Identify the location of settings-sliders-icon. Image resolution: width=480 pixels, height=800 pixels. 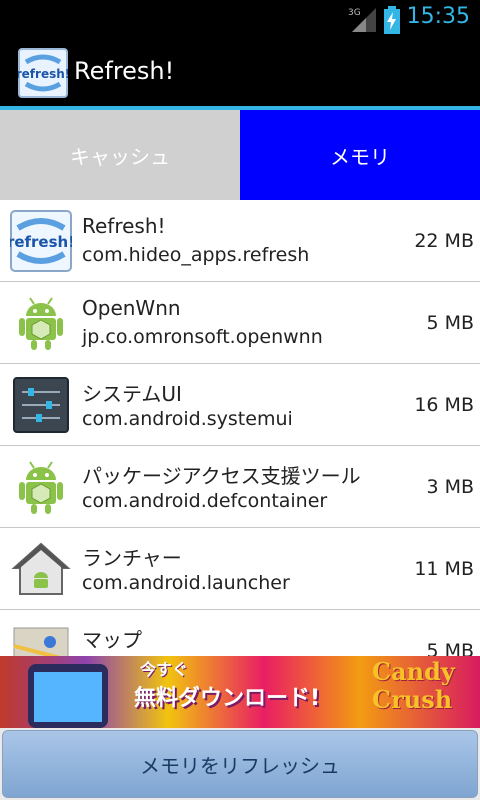
(41, 405).